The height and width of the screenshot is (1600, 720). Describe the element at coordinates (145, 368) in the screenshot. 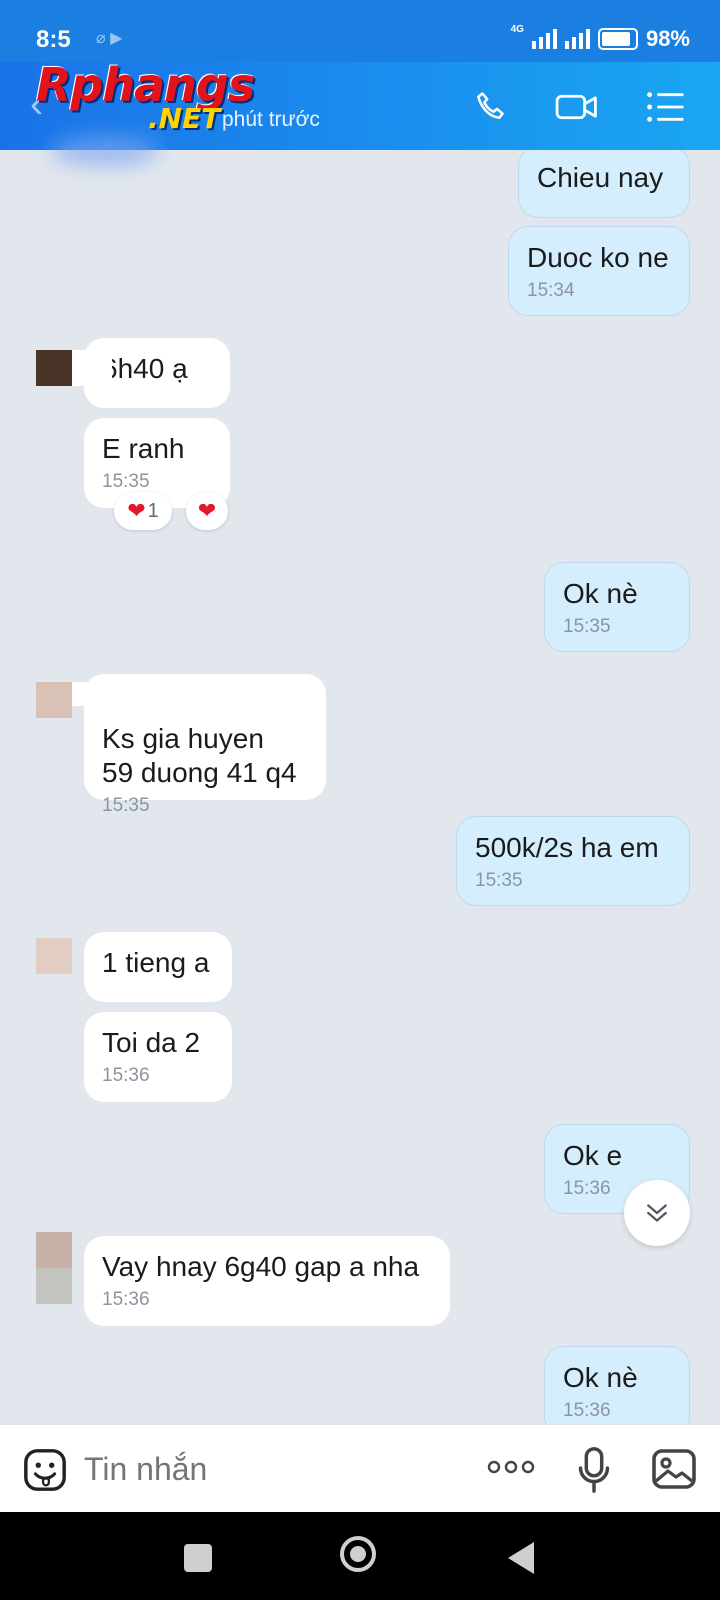

I see `message-text: 6h40 ạ` at that location.